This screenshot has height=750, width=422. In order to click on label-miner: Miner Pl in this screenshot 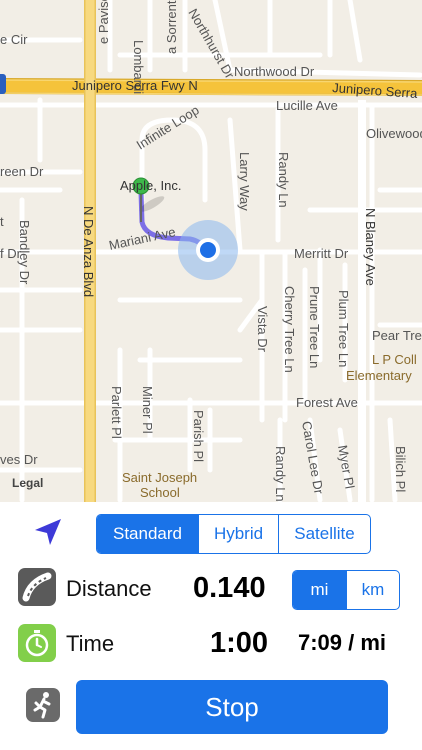, I will do `click(147, 410)`.